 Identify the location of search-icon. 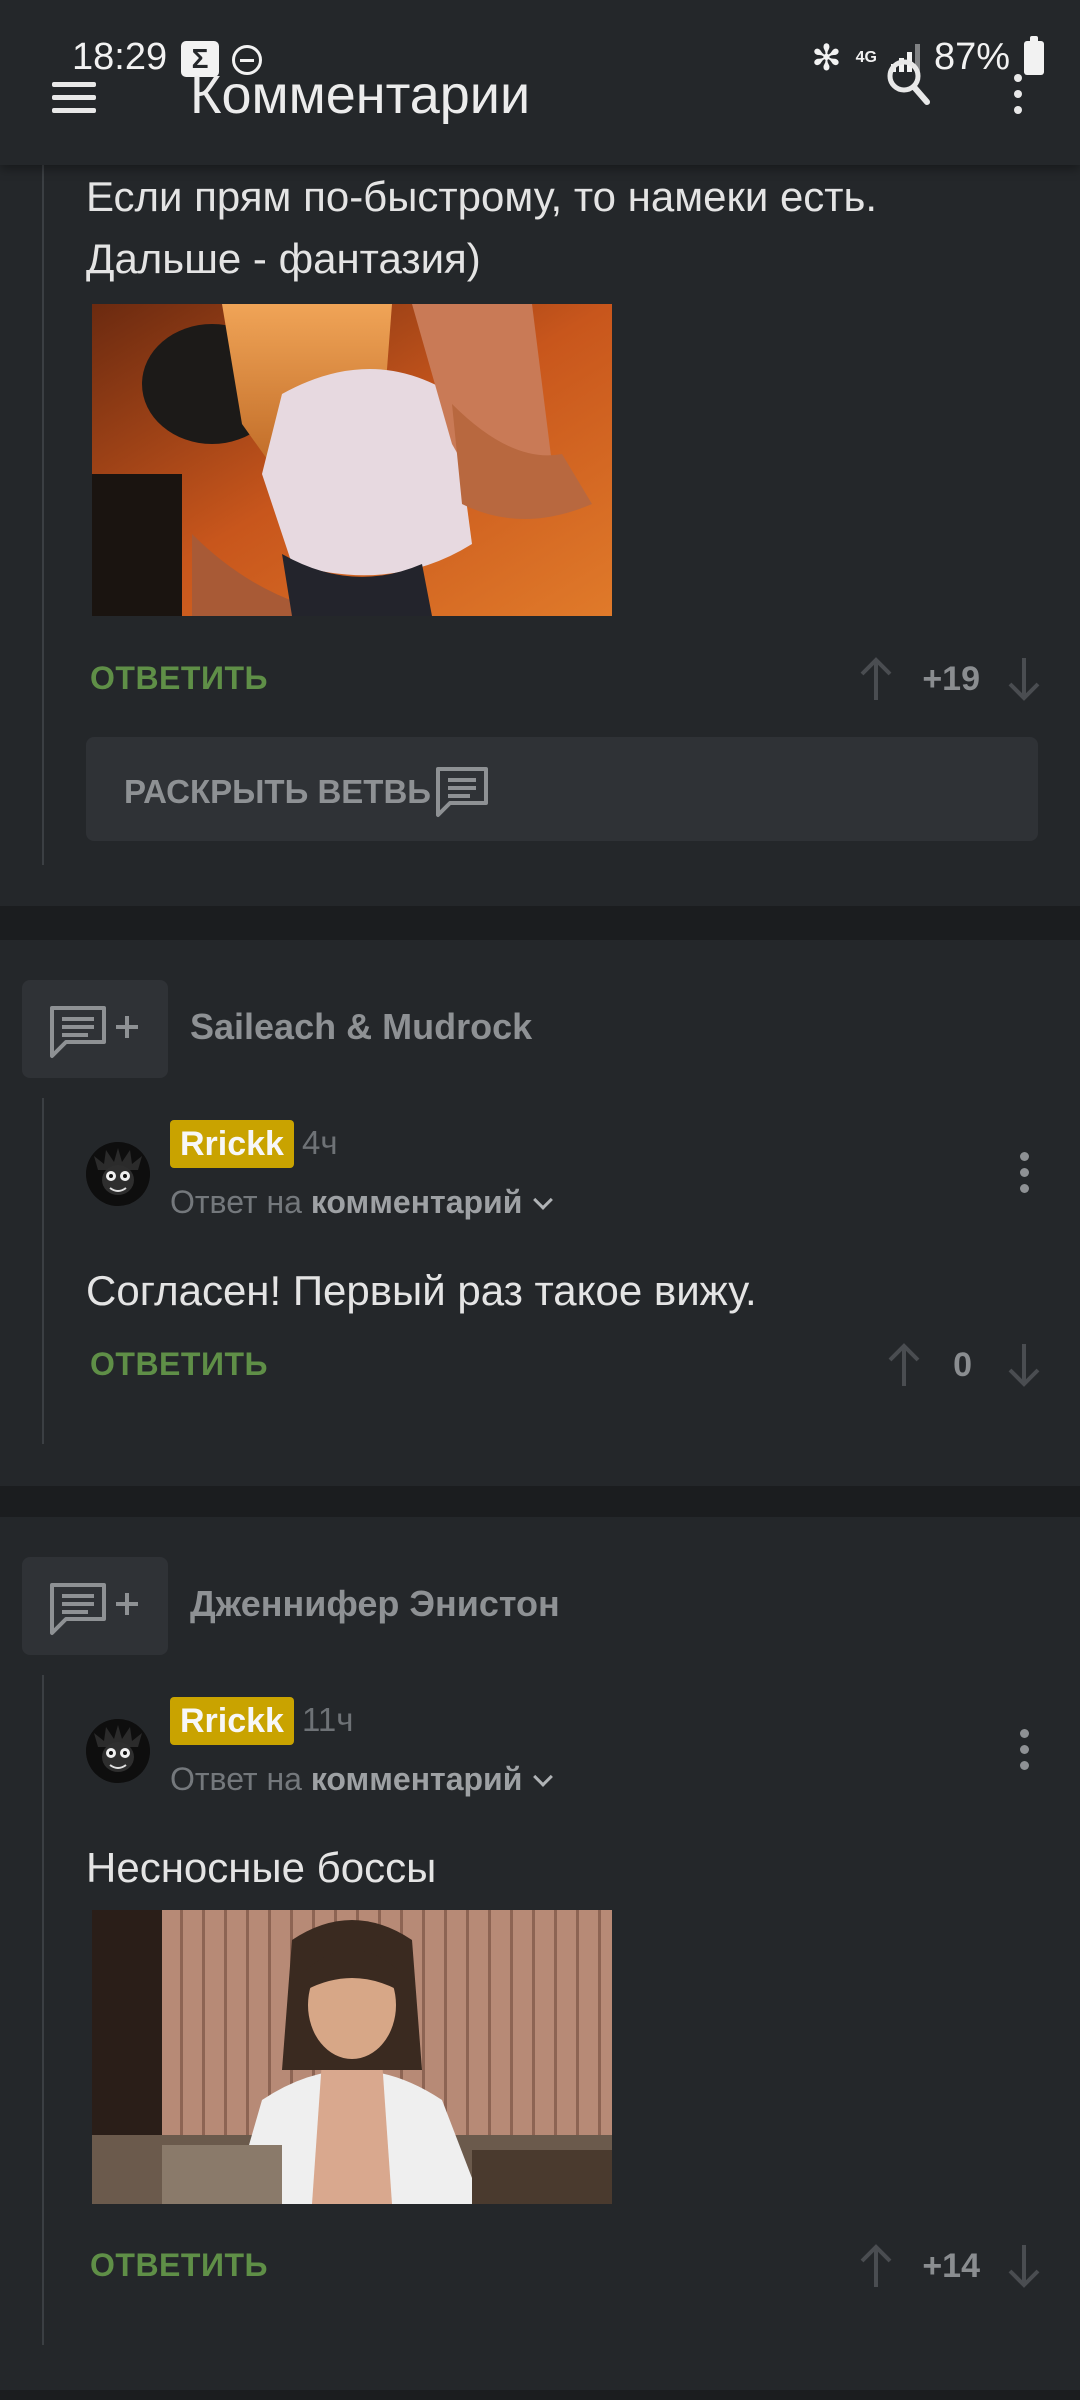
(908, 83).